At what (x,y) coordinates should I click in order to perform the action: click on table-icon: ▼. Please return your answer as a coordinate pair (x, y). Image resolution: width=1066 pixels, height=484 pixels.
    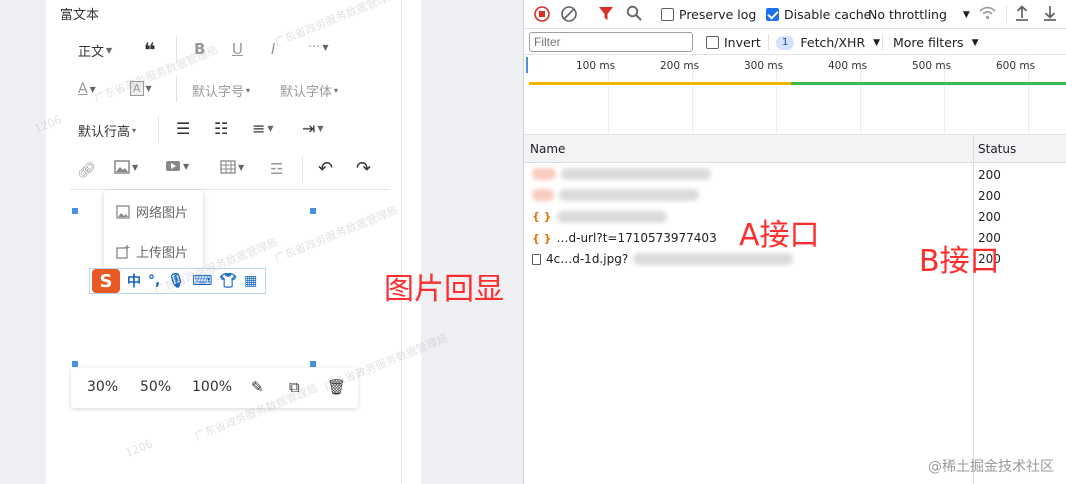
    Looking at the image, I should click on (232, 167).